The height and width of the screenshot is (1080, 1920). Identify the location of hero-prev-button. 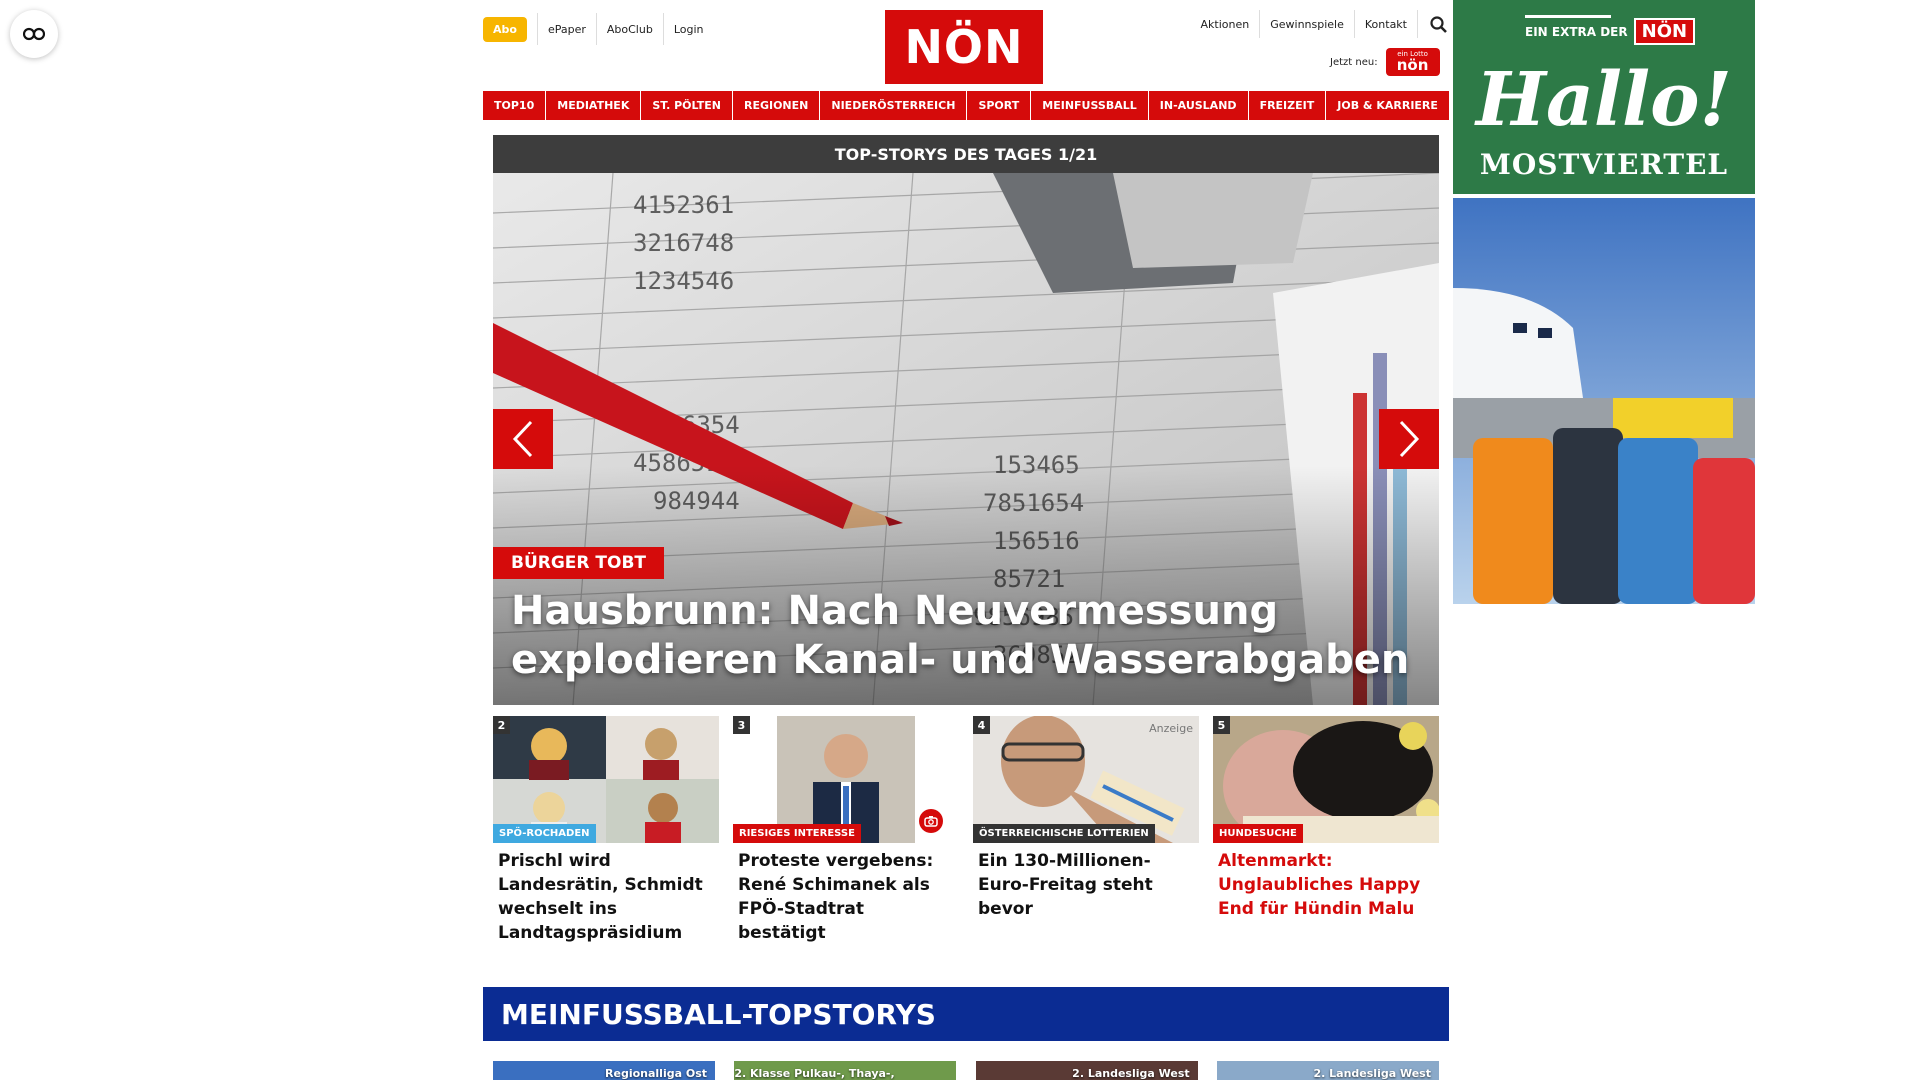
(523, 439).